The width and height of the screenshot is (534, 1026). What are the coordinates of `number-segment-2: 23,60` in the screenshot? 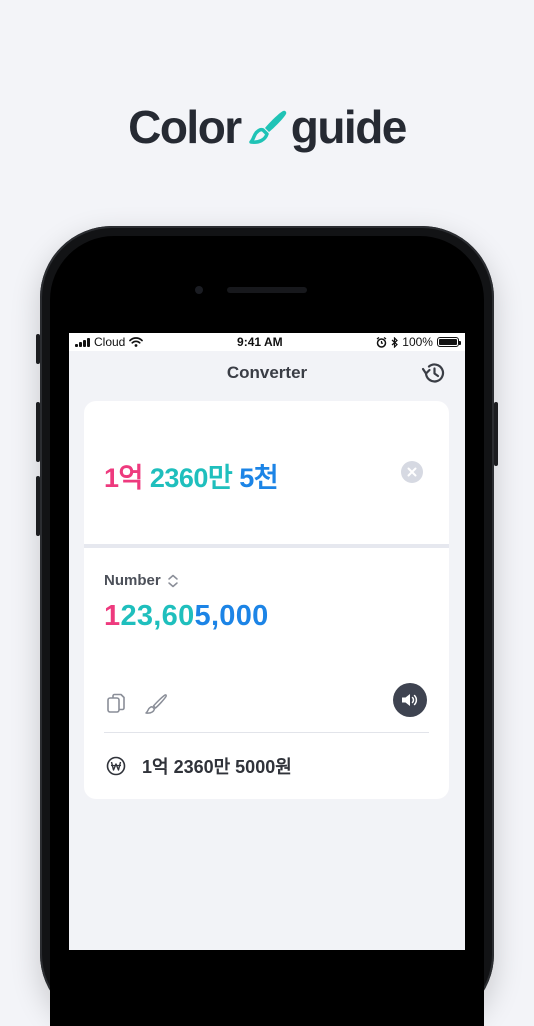 It's located at (157, 616).